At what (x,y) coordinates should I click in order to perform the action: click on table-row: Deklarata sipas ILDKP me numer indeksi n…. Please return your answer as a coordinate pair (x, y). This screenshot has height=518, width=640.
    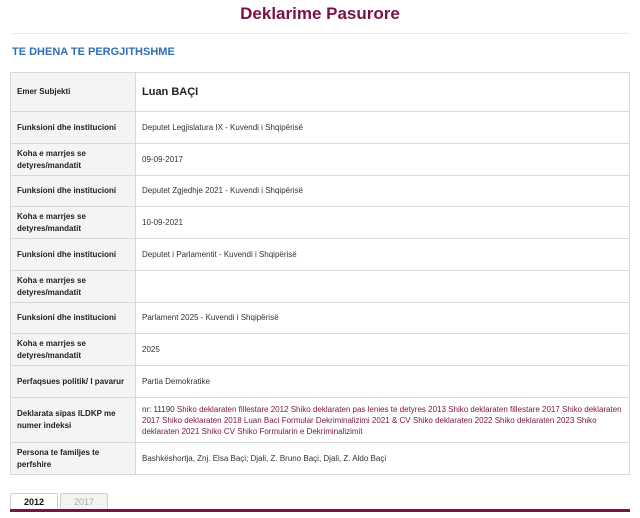
    Looking at the image, I should click on (320, 420).